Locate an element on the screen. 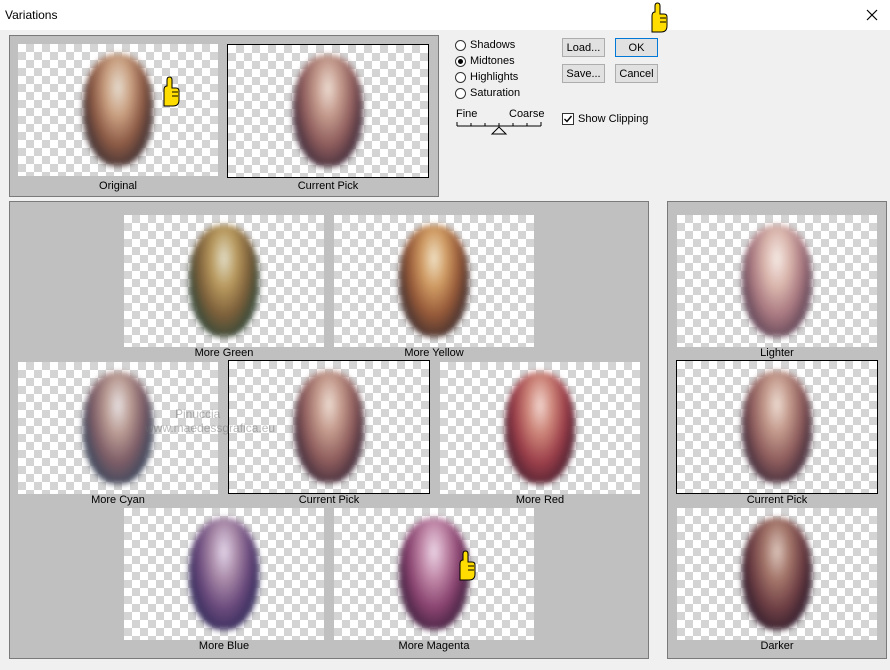 The width and height of the screenshot is (890, 670). radio-highlights-label: Highlights is located at coordinates (494, 77).